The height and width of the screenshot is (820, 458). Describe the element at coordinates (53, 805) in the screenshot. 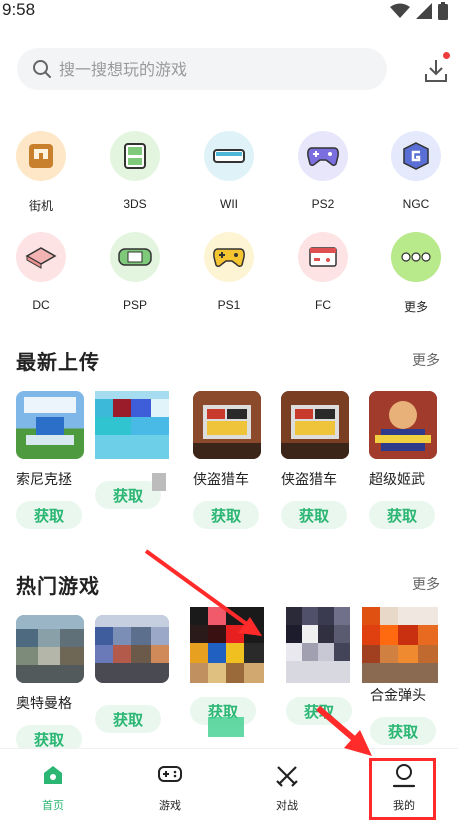

I see `nav-label: 首页` at that location.